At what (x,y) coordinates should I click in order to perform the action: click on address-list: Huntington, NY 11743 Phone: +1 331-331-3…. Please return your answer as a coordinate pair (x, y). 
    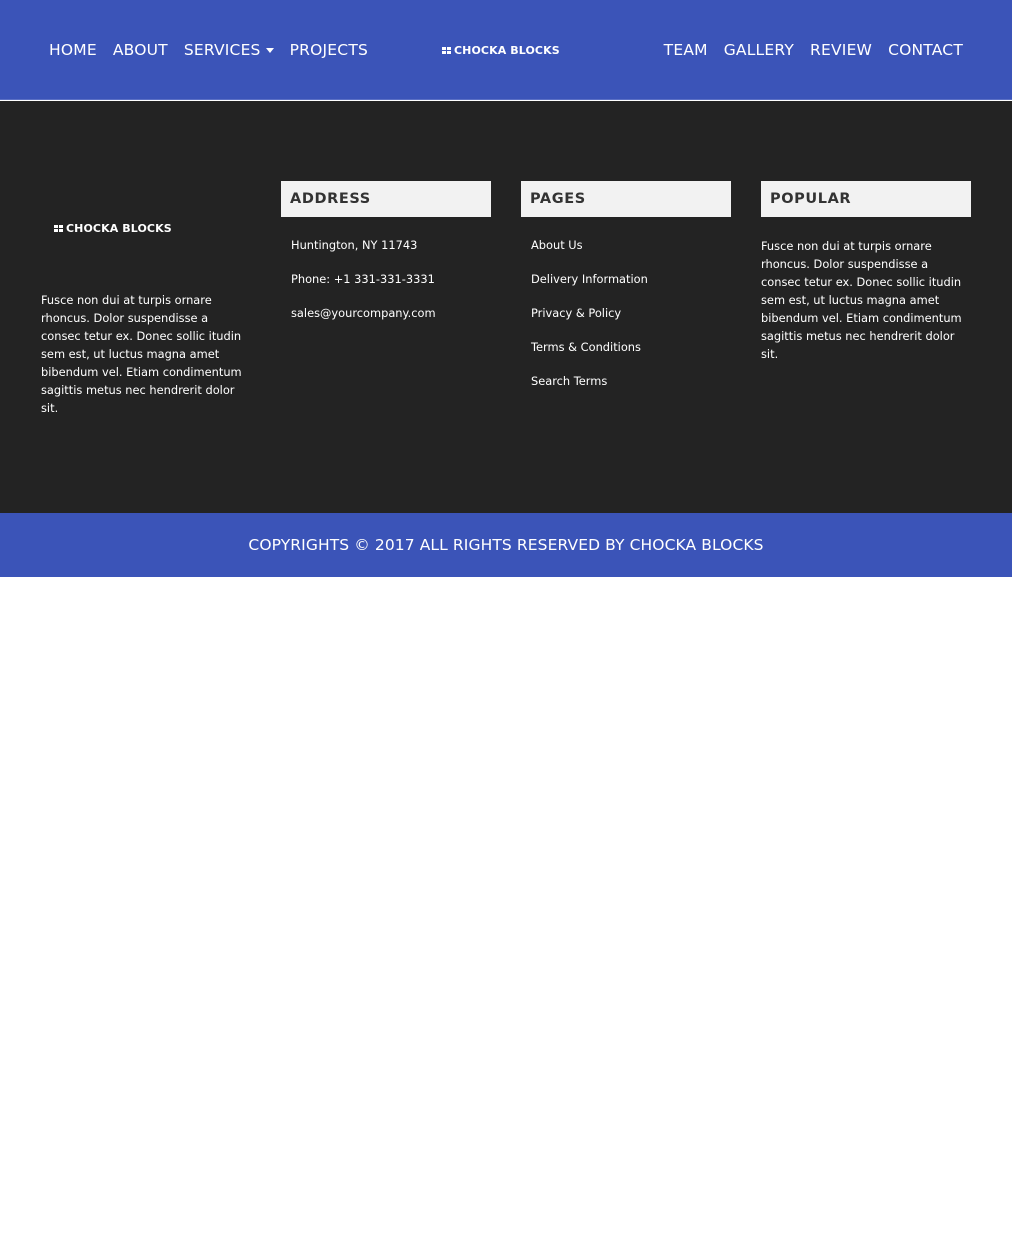
    Looking at the image, I should click on (386, 288).